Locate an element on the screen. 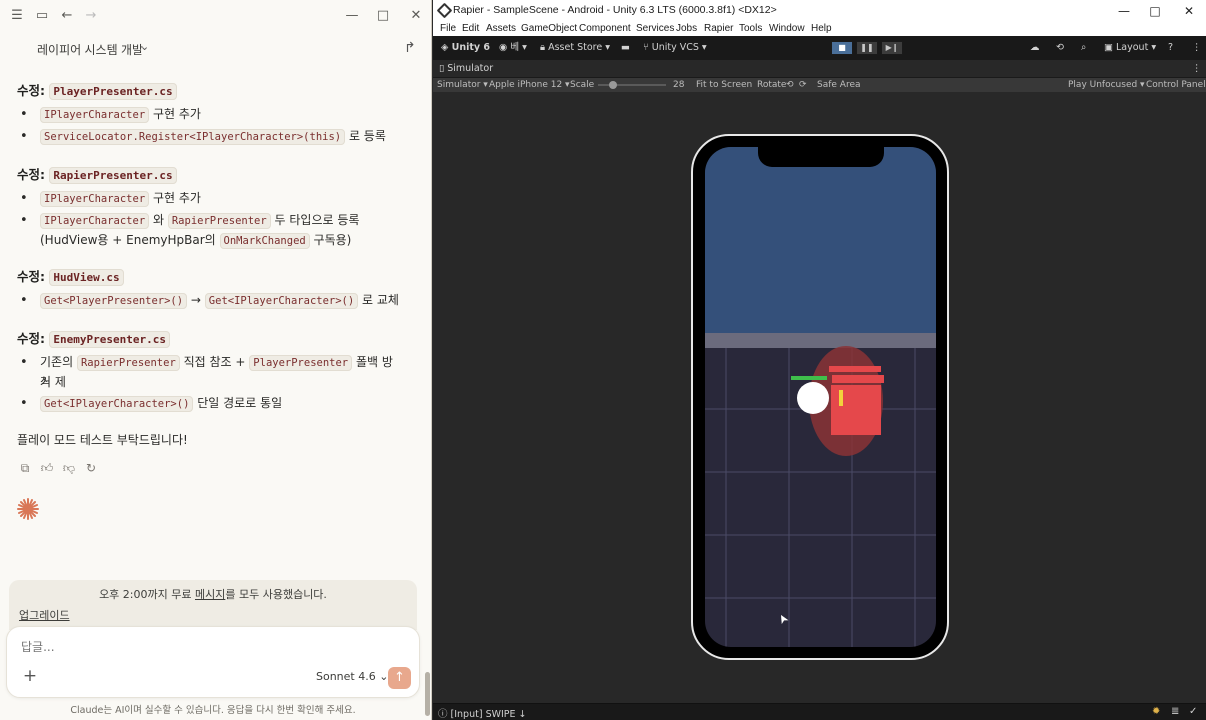 The width and height of the screenshot is (1206, 720). rotate-right-icon: ⟳ is located at coordinates (803, 85).